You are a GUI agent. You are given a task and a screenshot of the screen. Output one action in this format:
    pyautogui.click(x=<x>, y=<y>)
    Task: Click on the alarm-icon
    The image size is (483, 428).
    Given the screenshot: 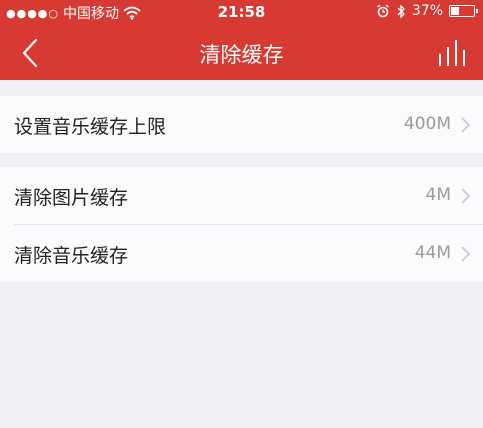 What is the action you would take?
    pyautogui.click(x=382, y=11)
    